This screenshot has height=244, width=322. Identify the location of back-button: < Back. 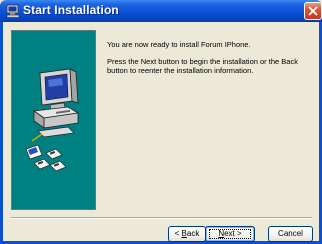
(187, 234).